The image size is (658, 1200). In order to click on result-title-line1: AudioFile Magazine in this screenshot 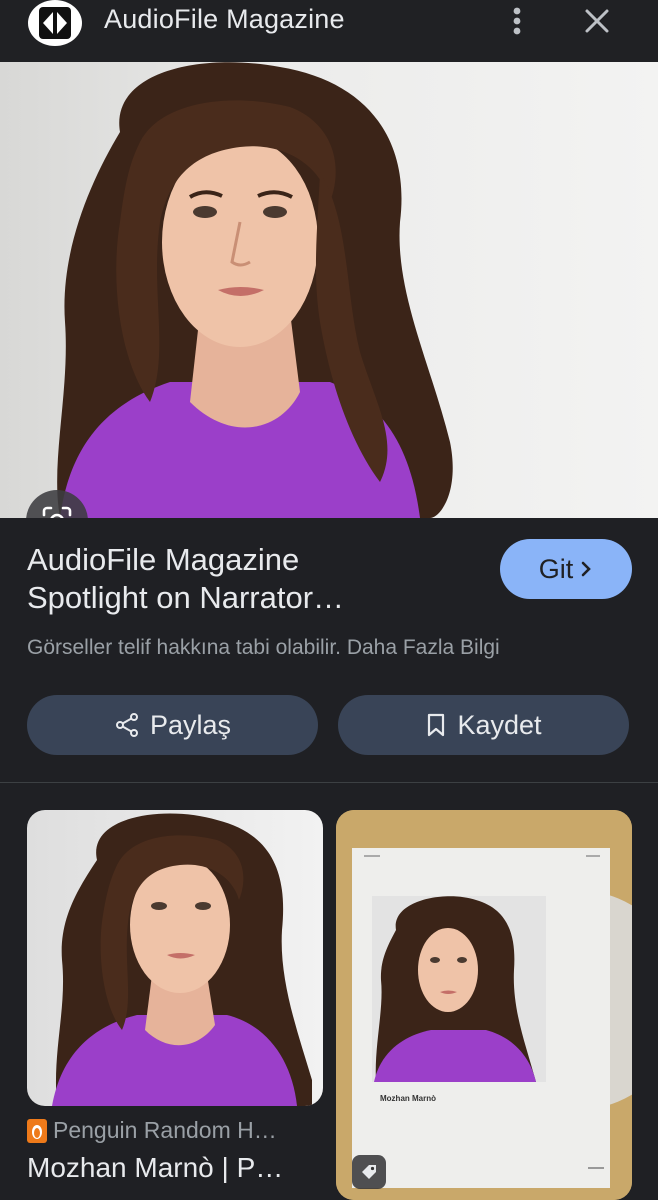, I will do `click(163, 559)`.